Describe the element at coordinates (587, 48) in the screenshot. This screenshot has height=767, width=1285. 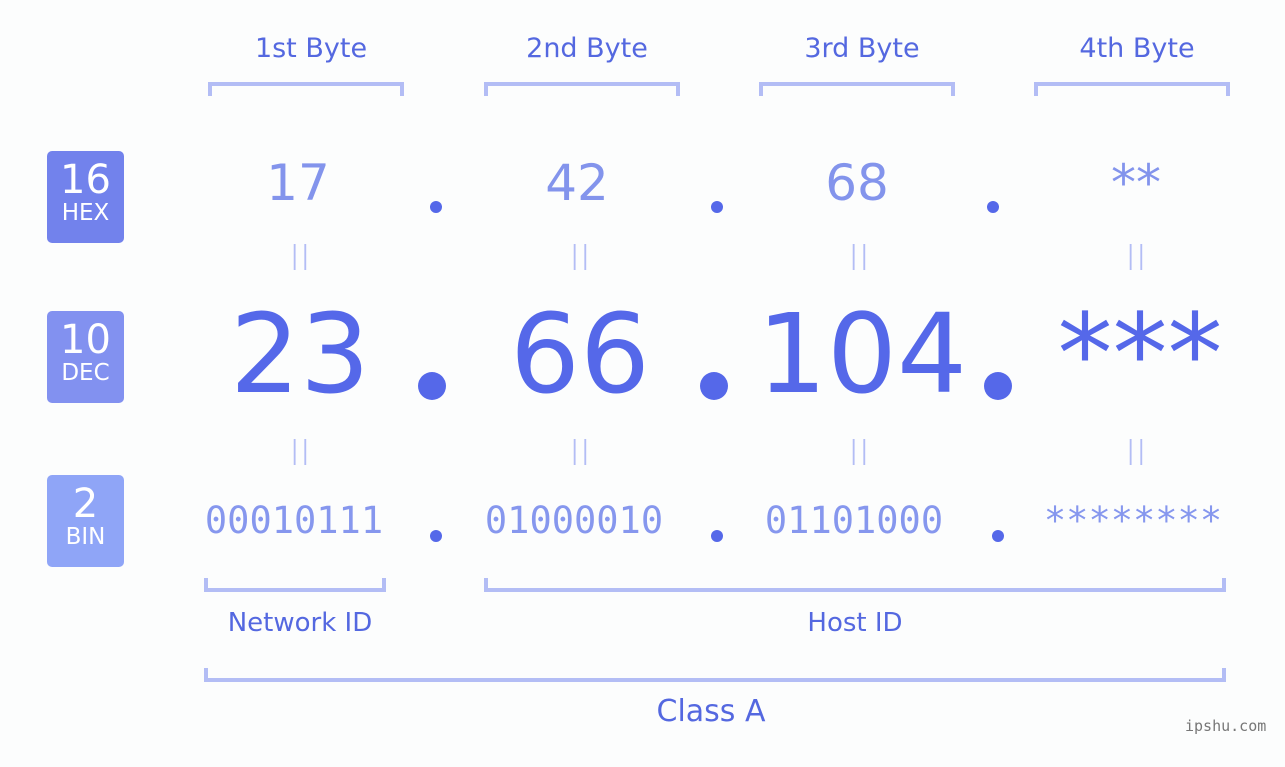
I see `header-byte-2: 2nd Byte` at that location.